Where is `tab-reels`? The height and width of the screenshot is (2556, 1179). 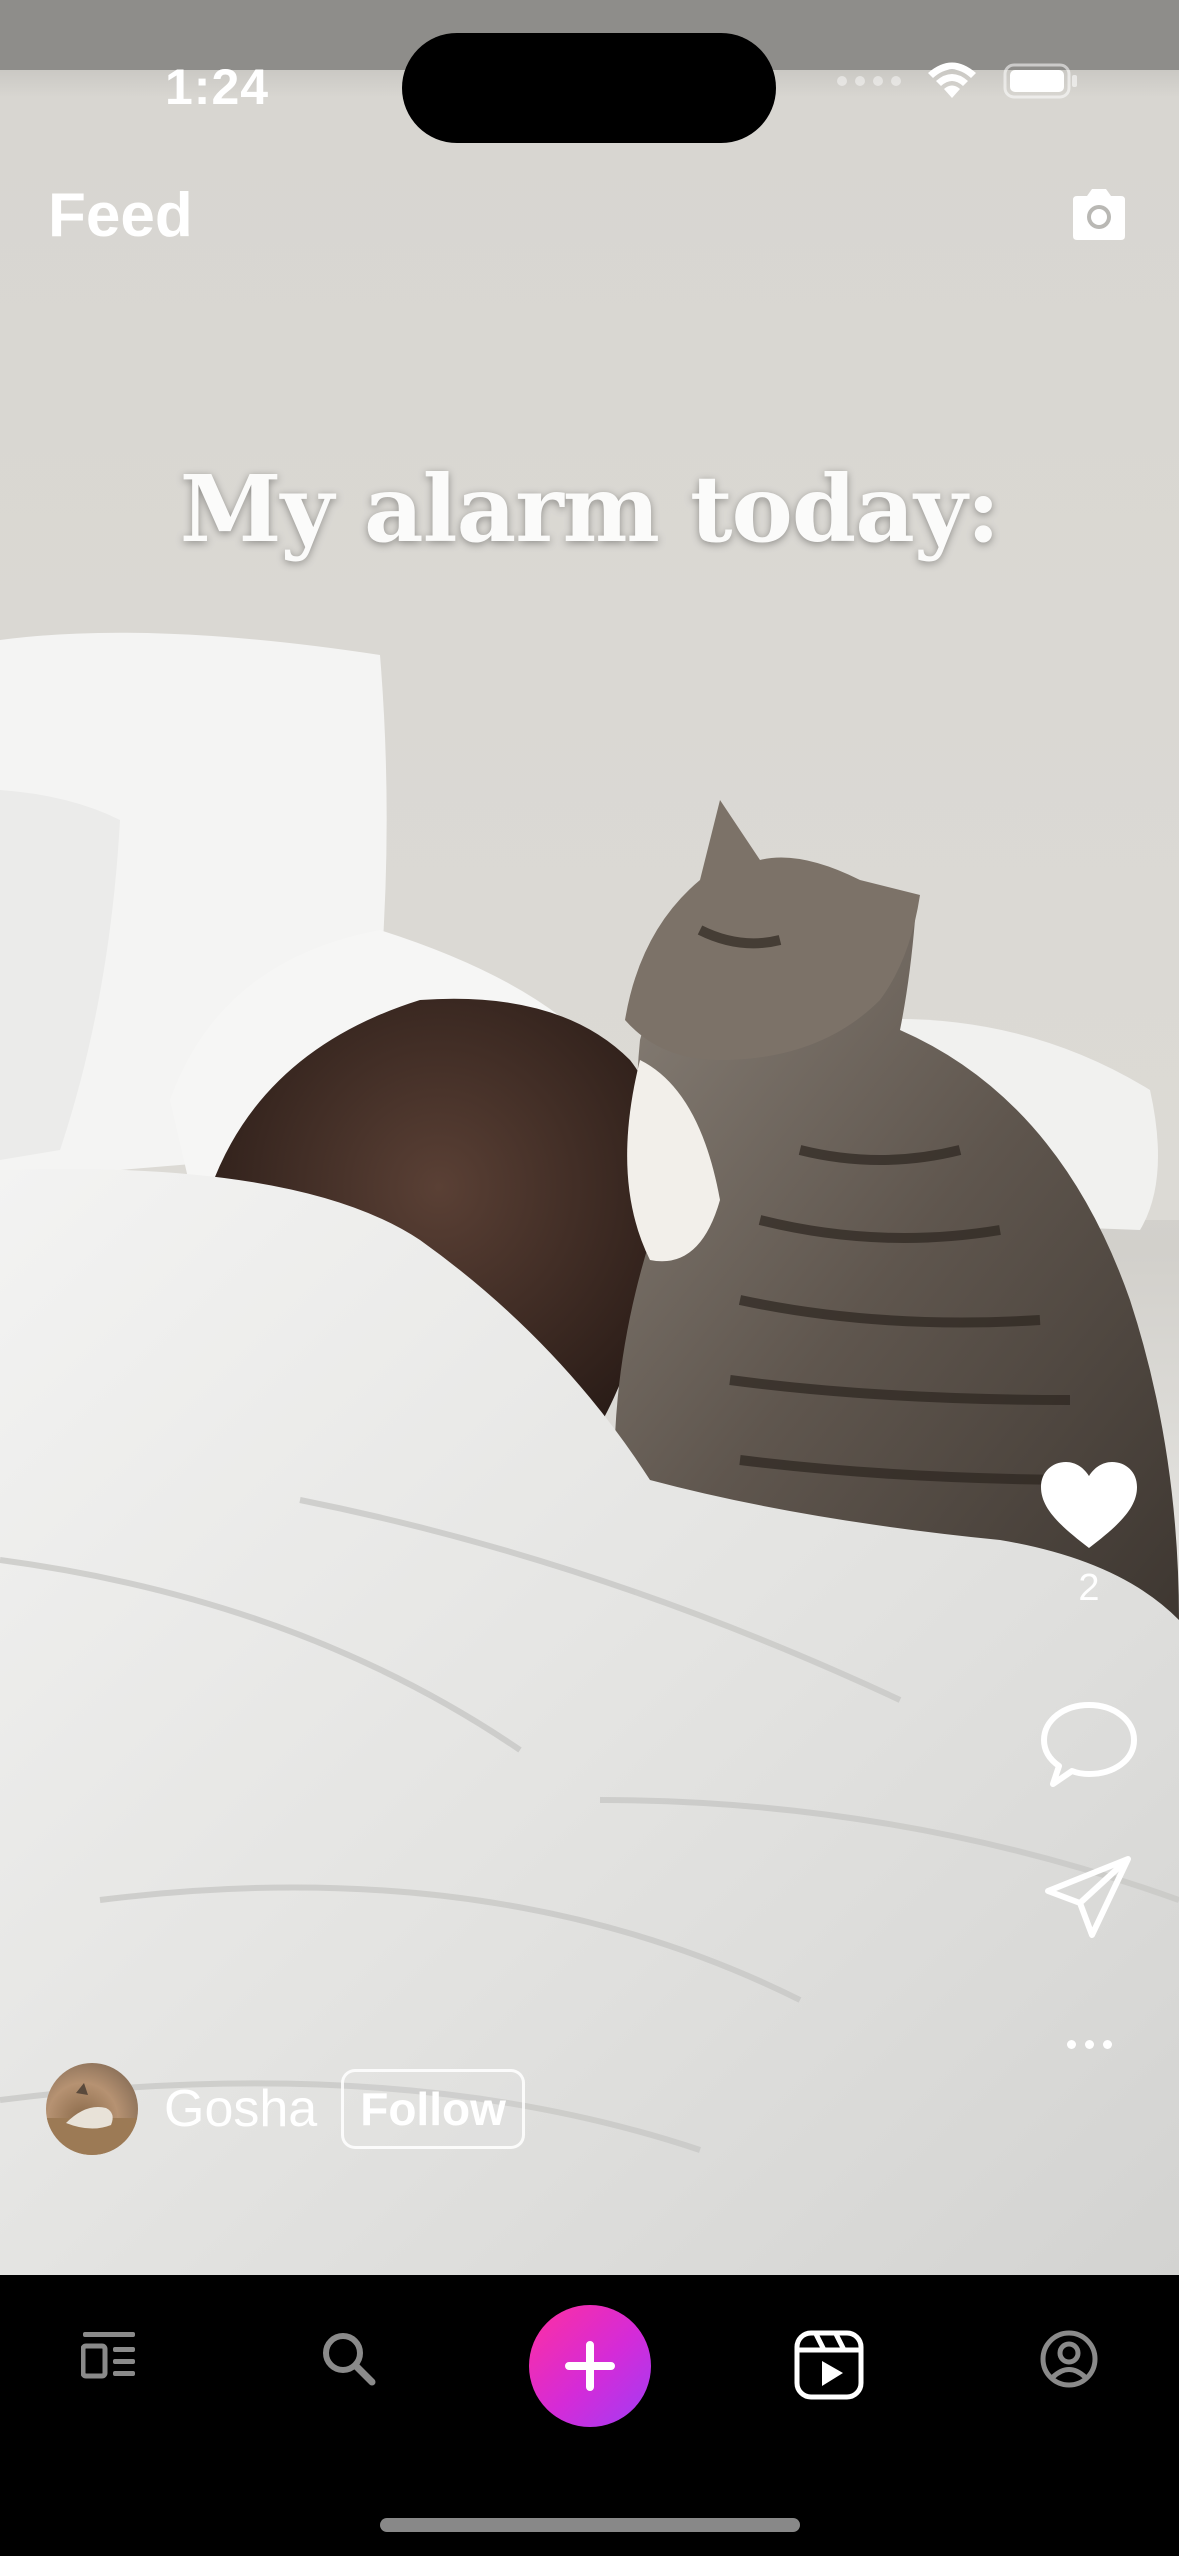
tab-reels is located at coordinates (829, 2367).